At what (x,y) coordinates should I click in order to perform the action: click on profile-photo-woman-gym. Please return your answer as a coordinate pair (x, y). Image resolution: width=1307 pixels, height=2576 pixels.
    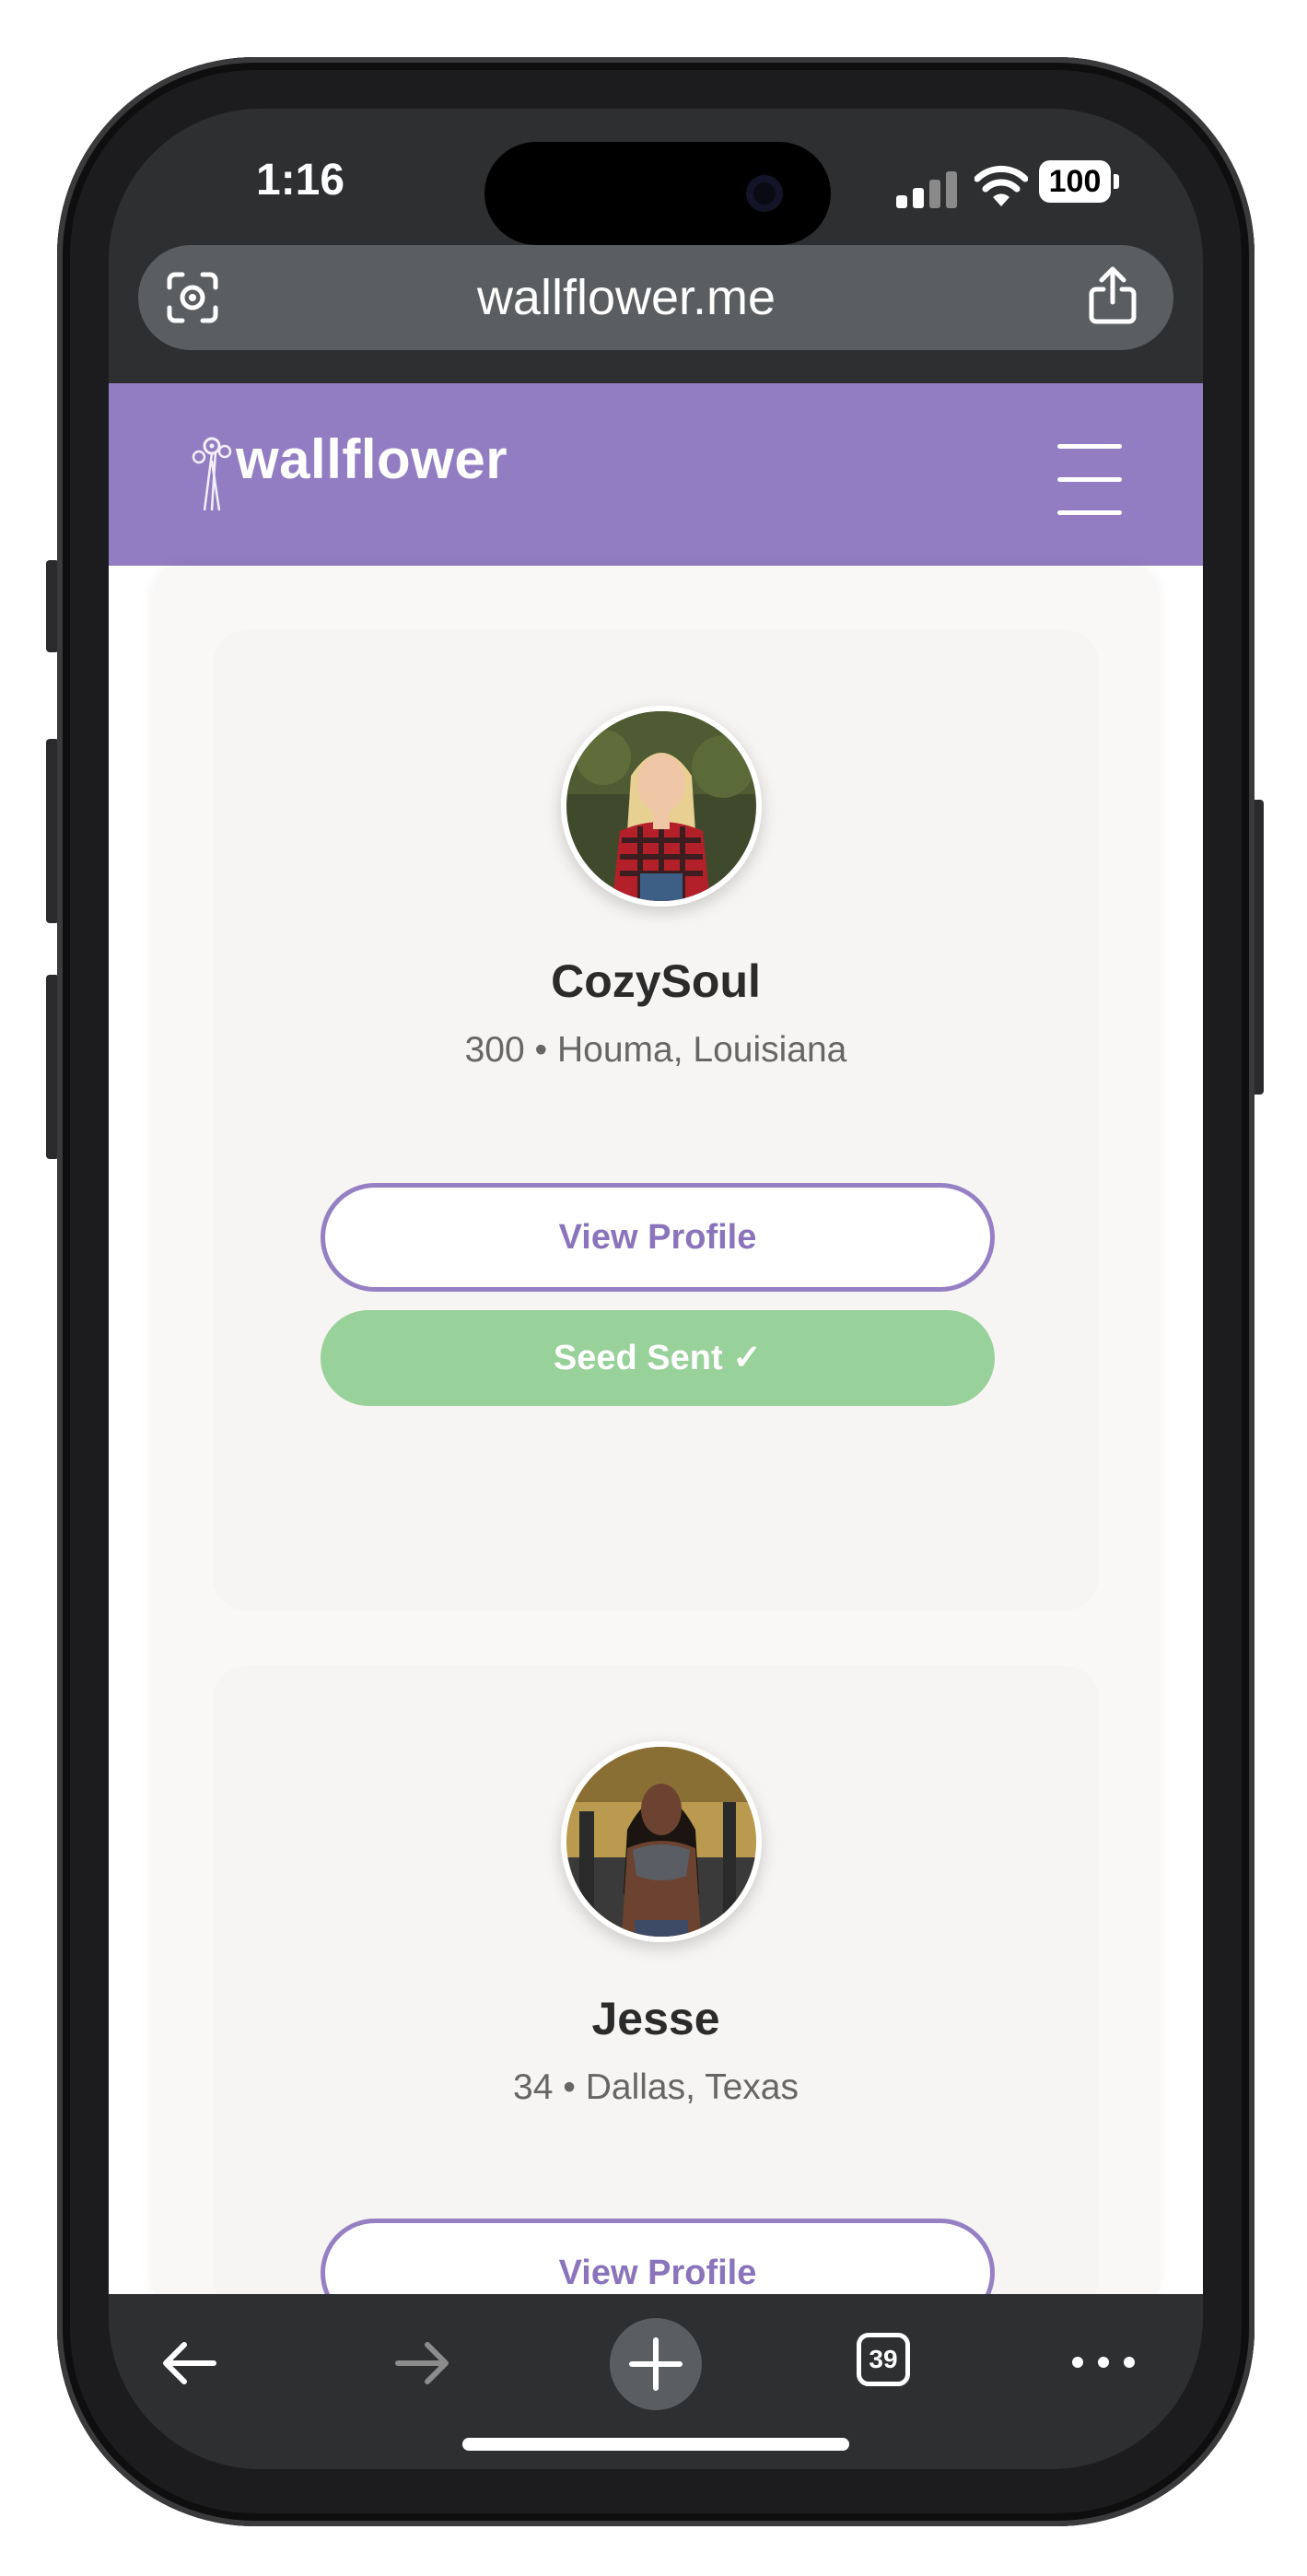
    Looking at the image, I should click on (661, 1842).